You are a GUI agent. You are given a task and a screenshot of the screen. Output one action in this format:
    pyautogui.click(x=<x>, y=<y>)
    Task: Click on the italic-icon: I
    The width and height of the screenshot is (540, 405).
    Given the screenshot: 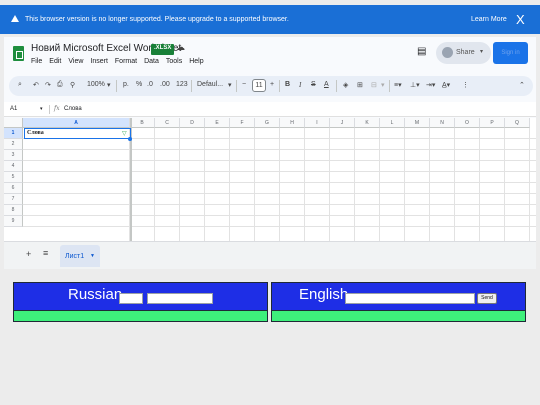 What is the action you would take?
    pyautogui.click(x=300, y=85)
    